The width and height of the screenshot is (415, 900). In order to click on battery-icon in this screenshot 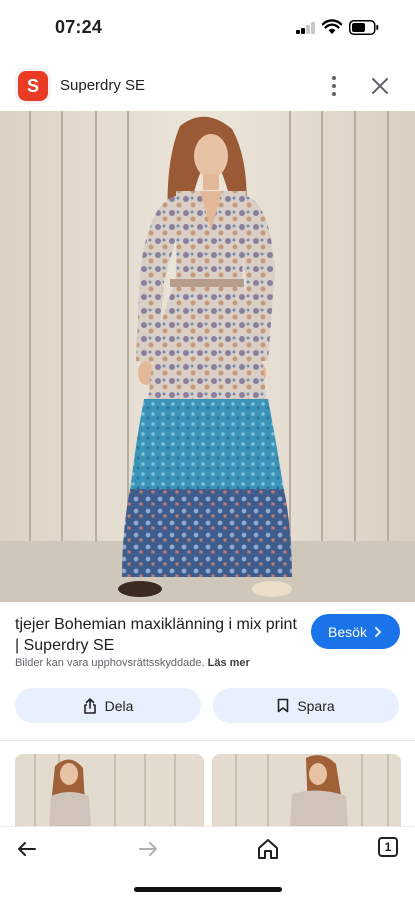, I will do `click(364, 27)`.